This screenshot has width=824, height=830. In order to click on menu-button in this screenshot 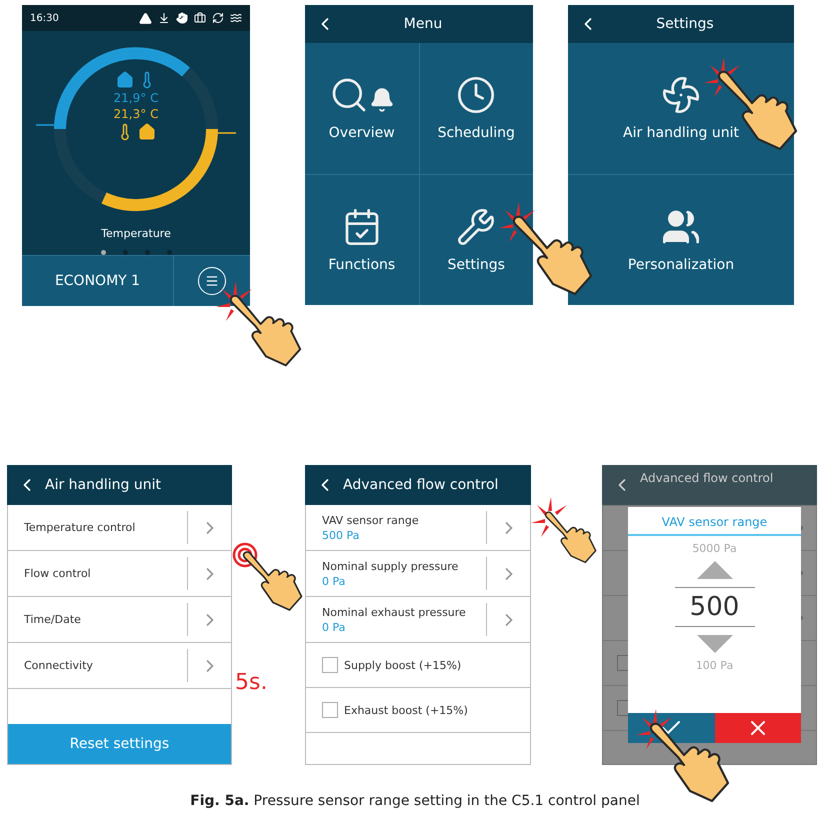, I will do `click(212, 281)`.